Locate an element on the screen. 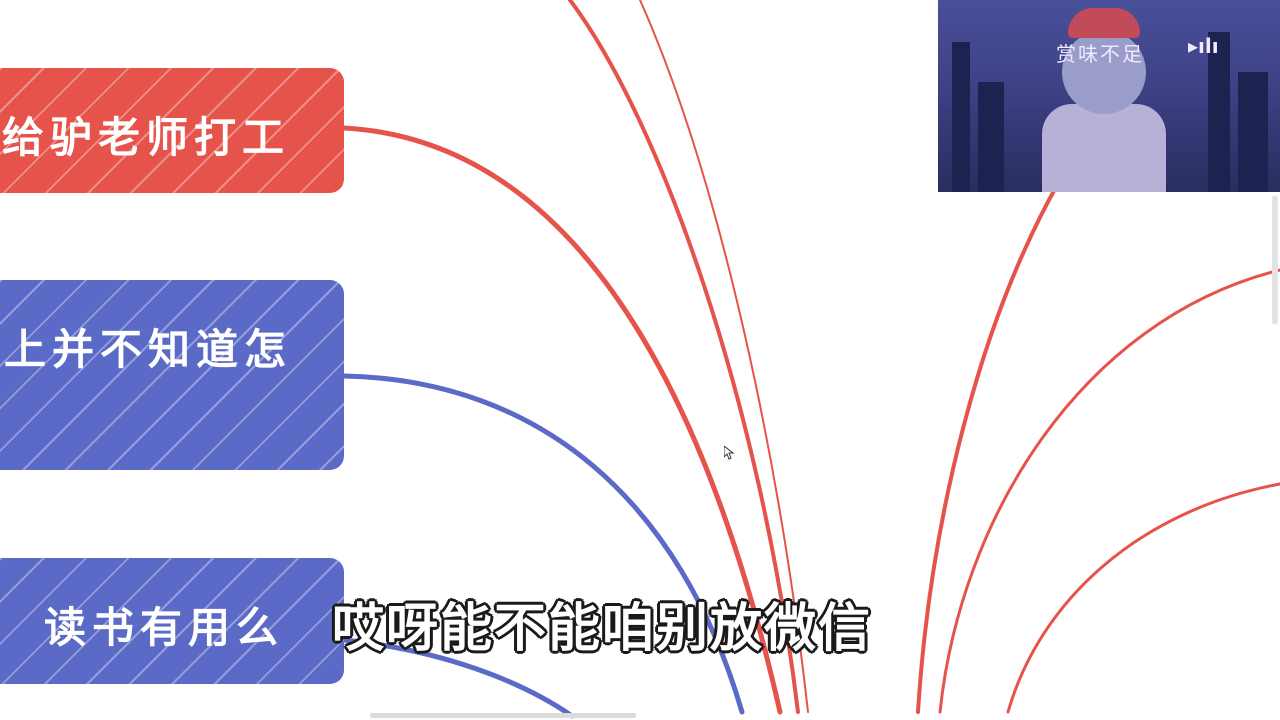 The width and height of the screenshot is (1280, 720). avatar-body is located at coordinates (1104, 148).